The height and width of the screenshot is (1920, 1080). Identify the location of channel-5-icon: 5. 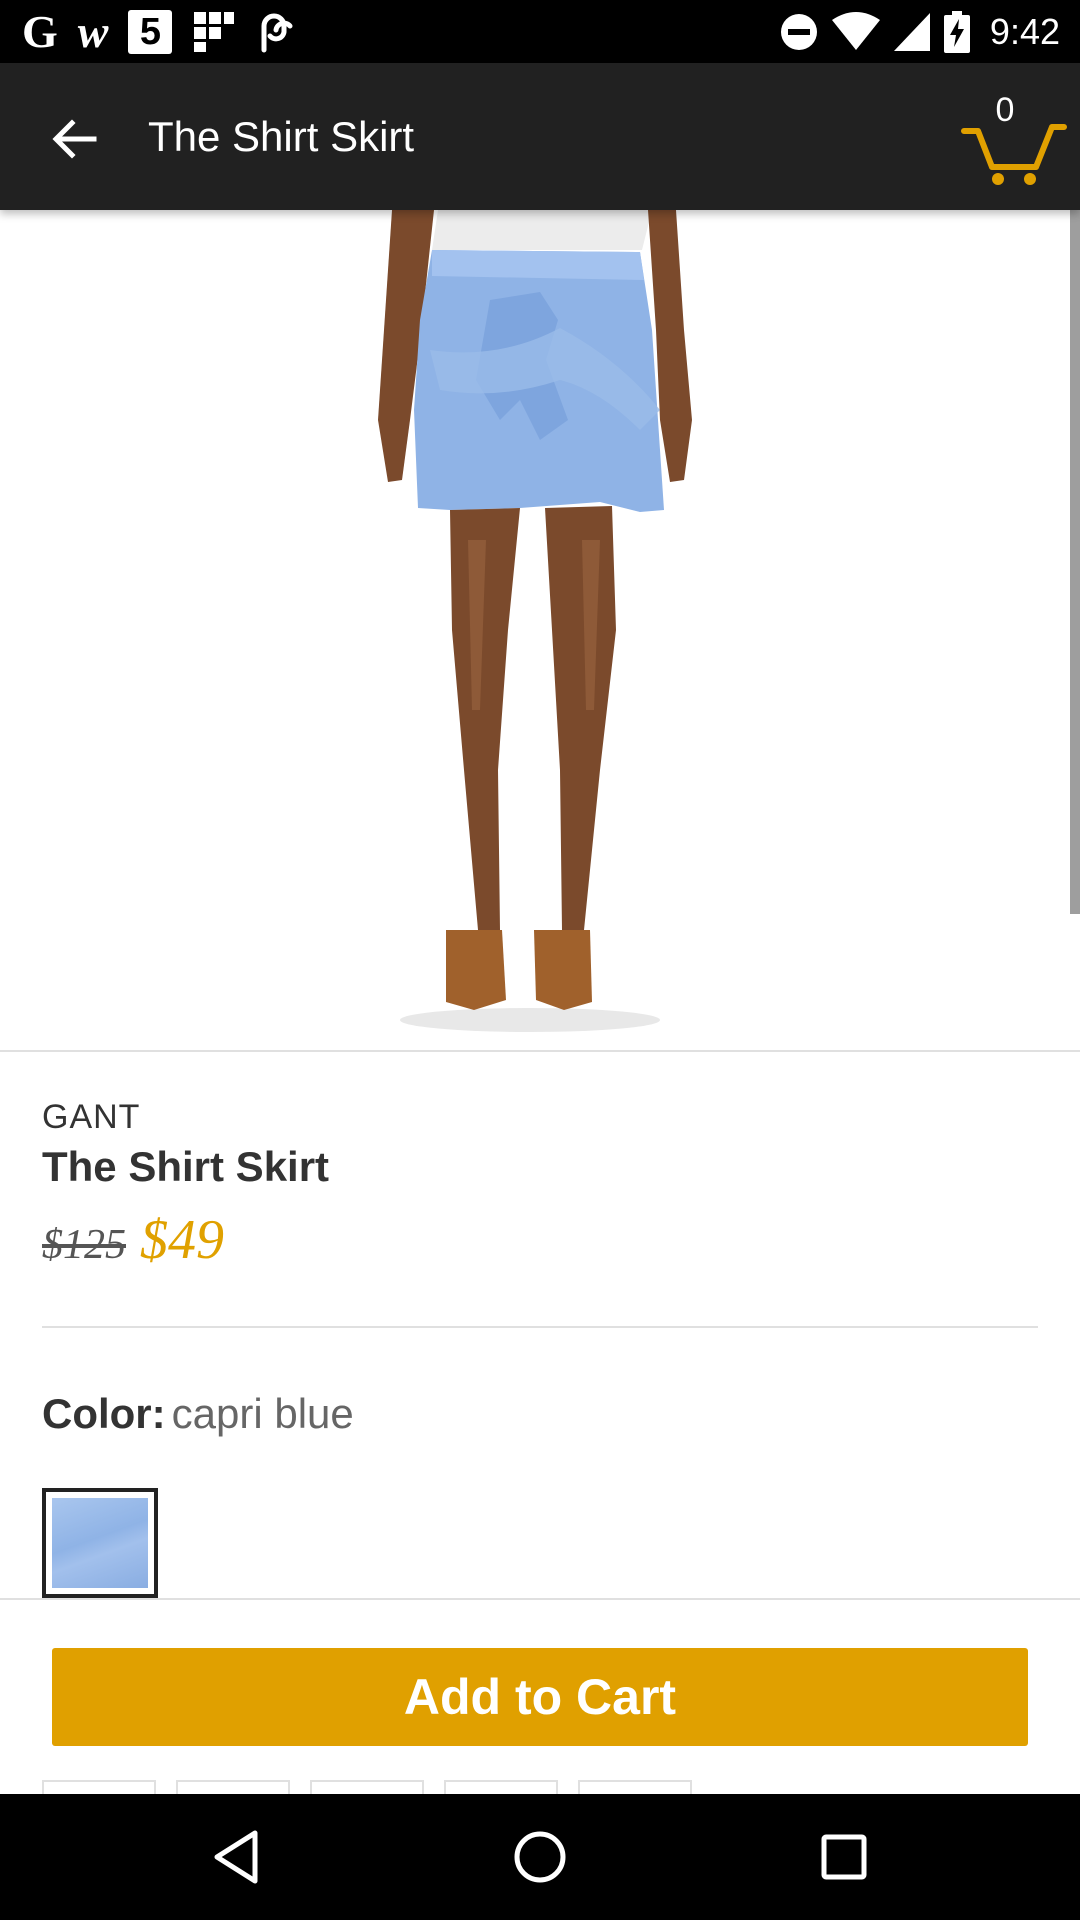
(150, 31).